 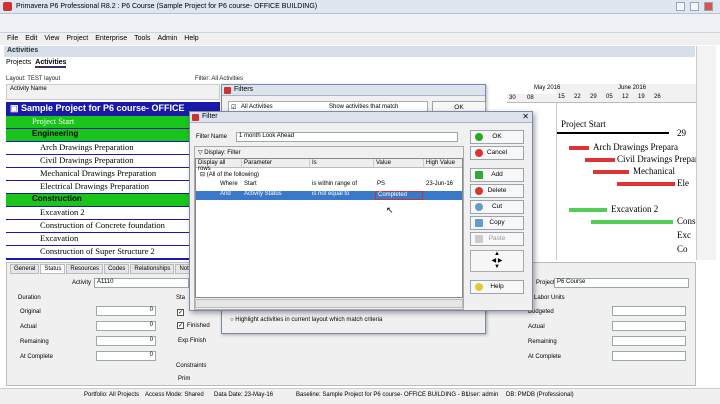 What do you see at coordinates (31, 38) in the screenshot?
I see `menu-edit: Edit` at bounding box center [31, 38].